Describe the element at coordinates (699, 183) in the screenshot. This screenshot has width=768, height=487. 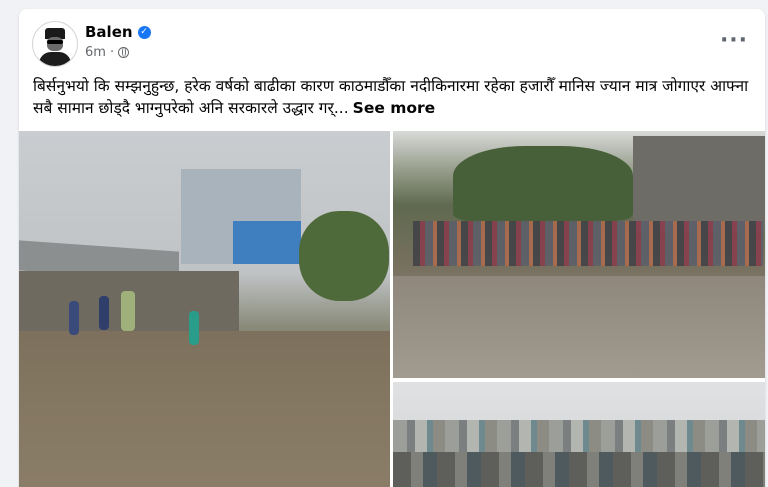
I see `photo2-building` at that location.